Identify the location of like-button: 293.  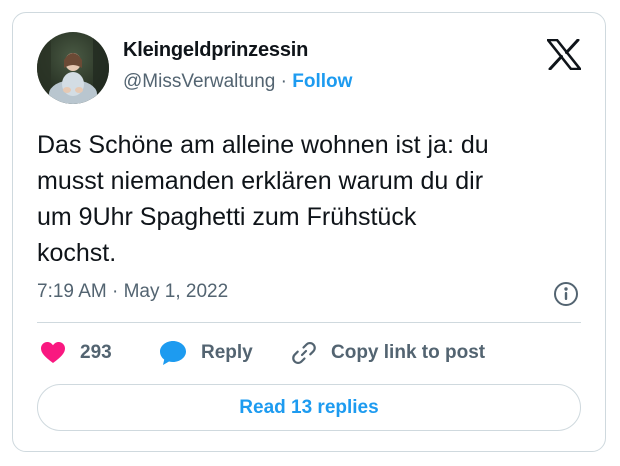
(76, 353).